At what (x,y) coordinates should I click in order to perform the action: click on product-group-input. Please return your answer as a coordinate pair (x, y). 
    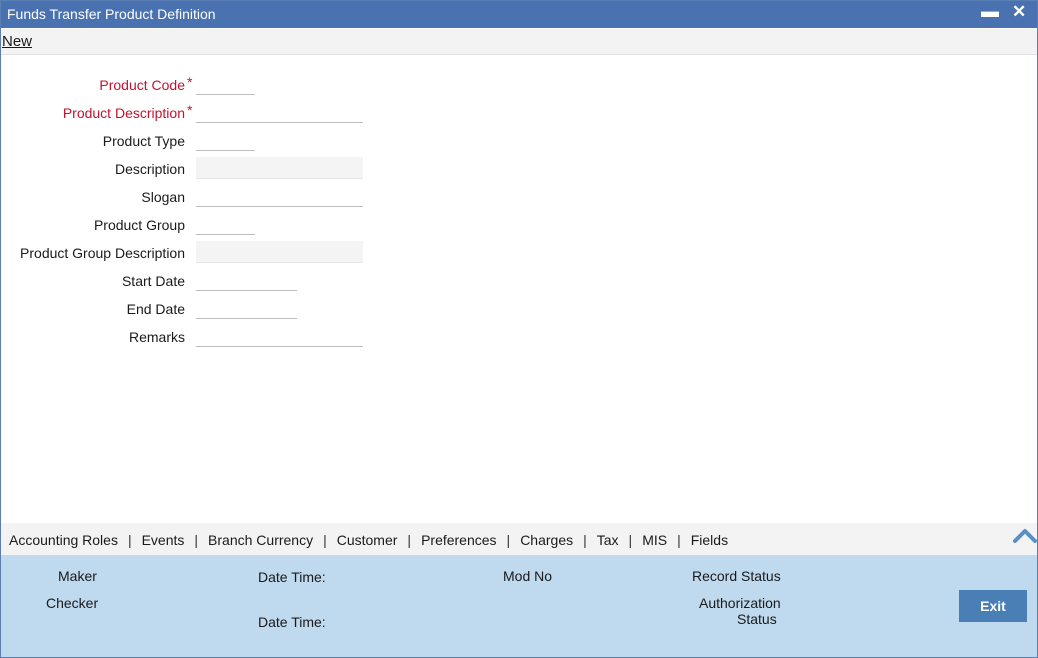
    Looking at the image, I should click on (225, 224).